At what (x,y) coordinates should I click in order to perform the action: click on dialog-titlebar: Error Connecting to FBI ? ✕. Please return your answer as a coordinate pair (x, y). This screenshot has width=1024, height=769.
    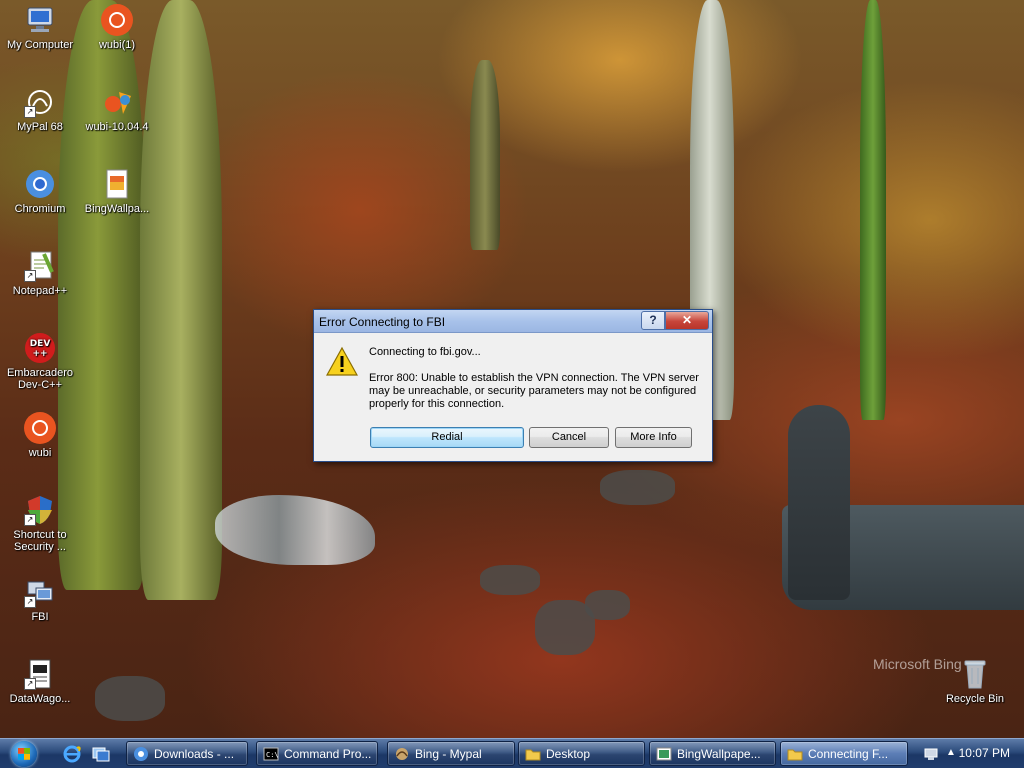
    Looking at the image, I should click on (513, 321).